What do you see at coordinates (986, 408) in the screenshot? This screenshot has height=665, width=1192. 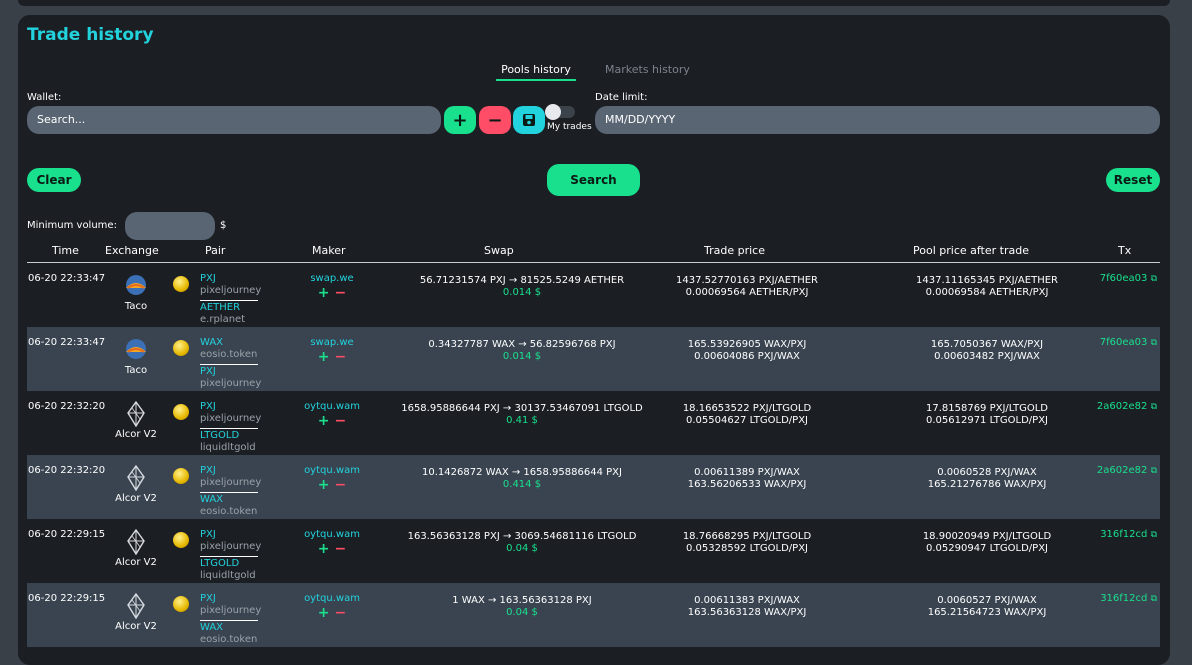 I see `pool-price-line-1: 17.8158769 PXJ/LTGOLD` at bounding box center [986, 408].